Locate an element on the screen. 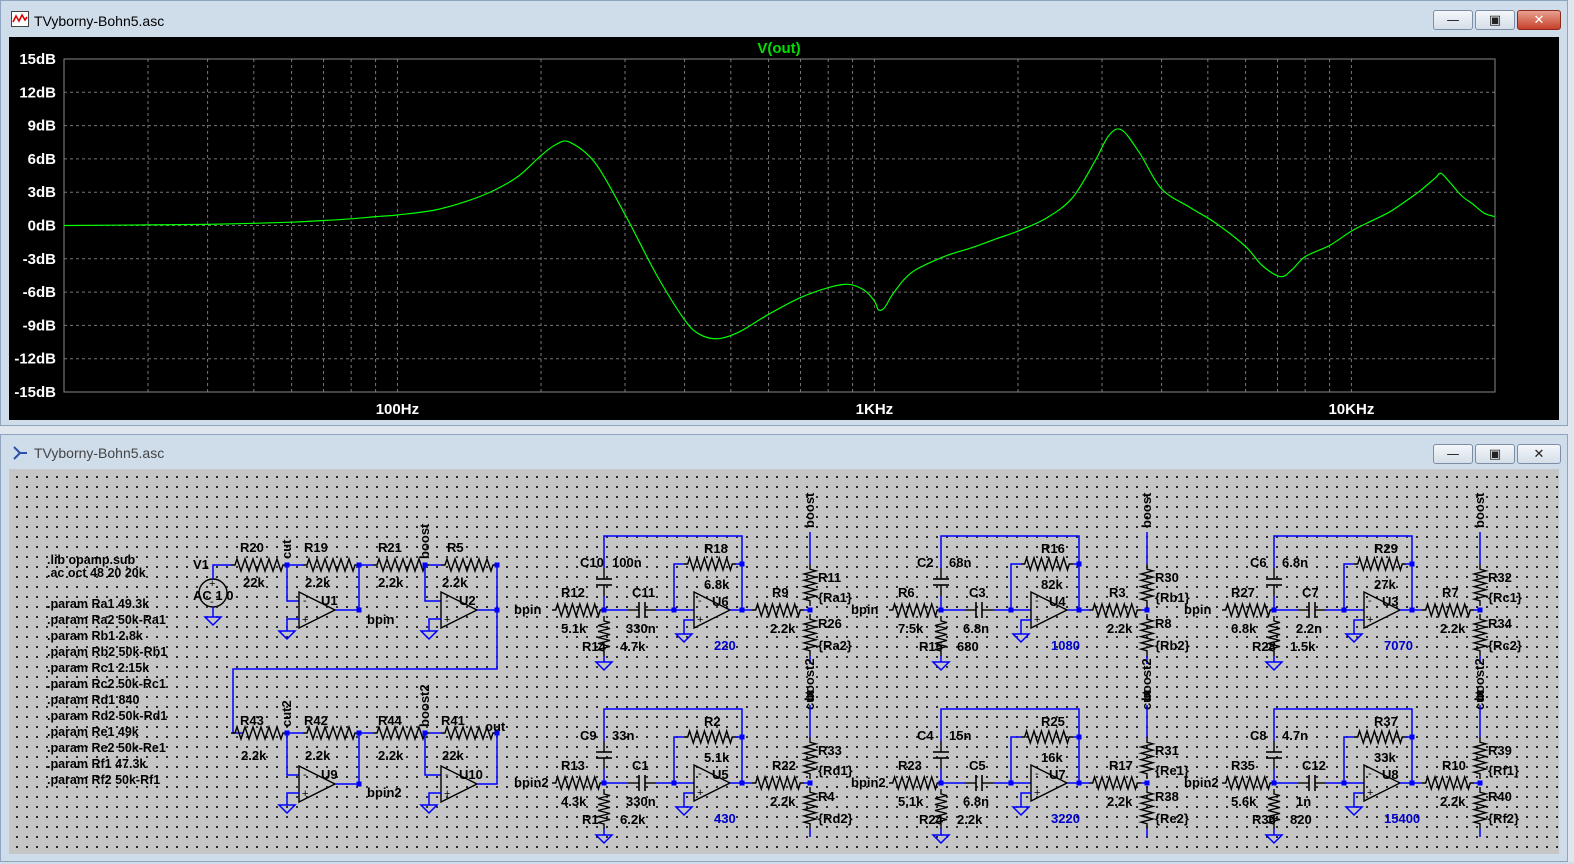 This screenshot has width=1574, height=864. resistor-R39 is located at coordinates (1480, 758).